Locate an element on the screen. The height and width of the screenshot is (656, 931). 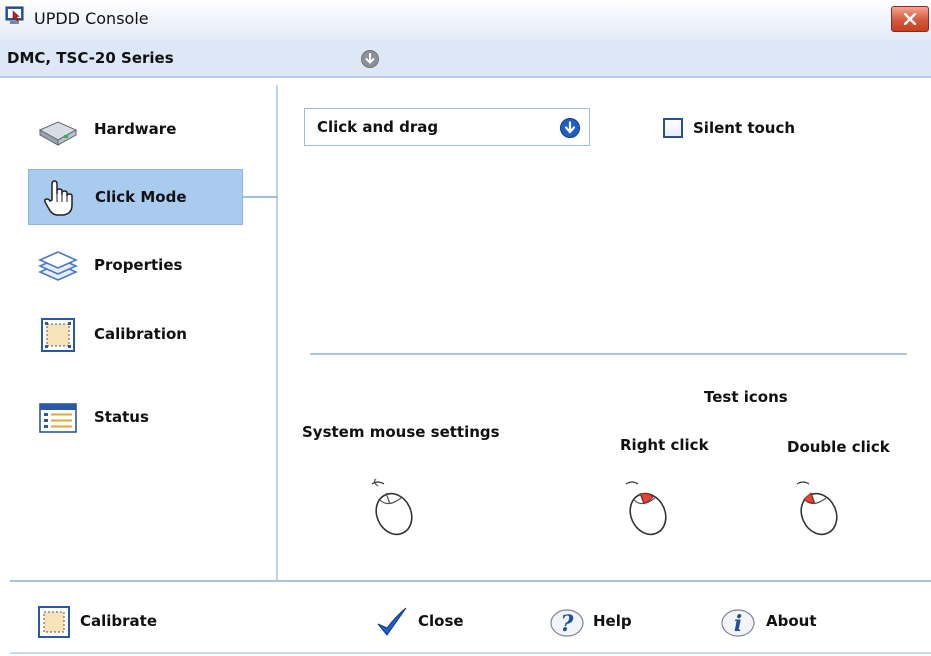
calibrate-button: Calibrate is located at coordinates (121, 622).